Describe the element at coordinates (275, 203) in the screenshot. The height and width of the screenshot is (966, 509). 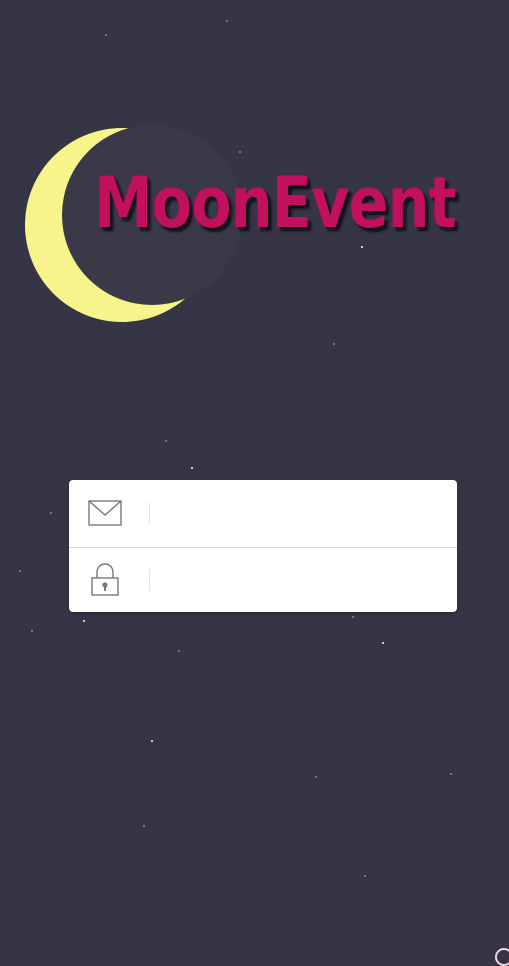
I see `logo-text: MoonEvent` at that location.